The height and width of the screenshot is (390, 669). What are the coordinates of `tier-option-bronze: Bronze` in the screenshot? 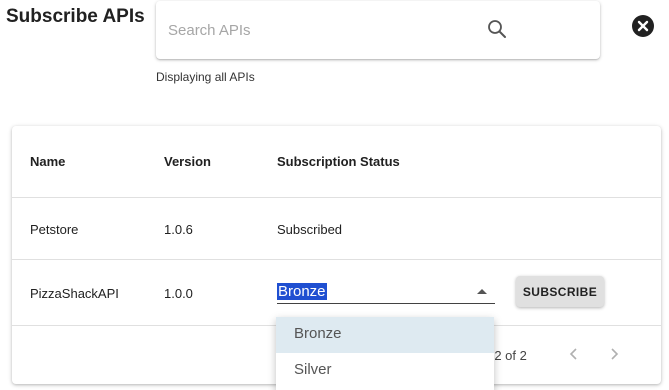 It's located at (385, 335).